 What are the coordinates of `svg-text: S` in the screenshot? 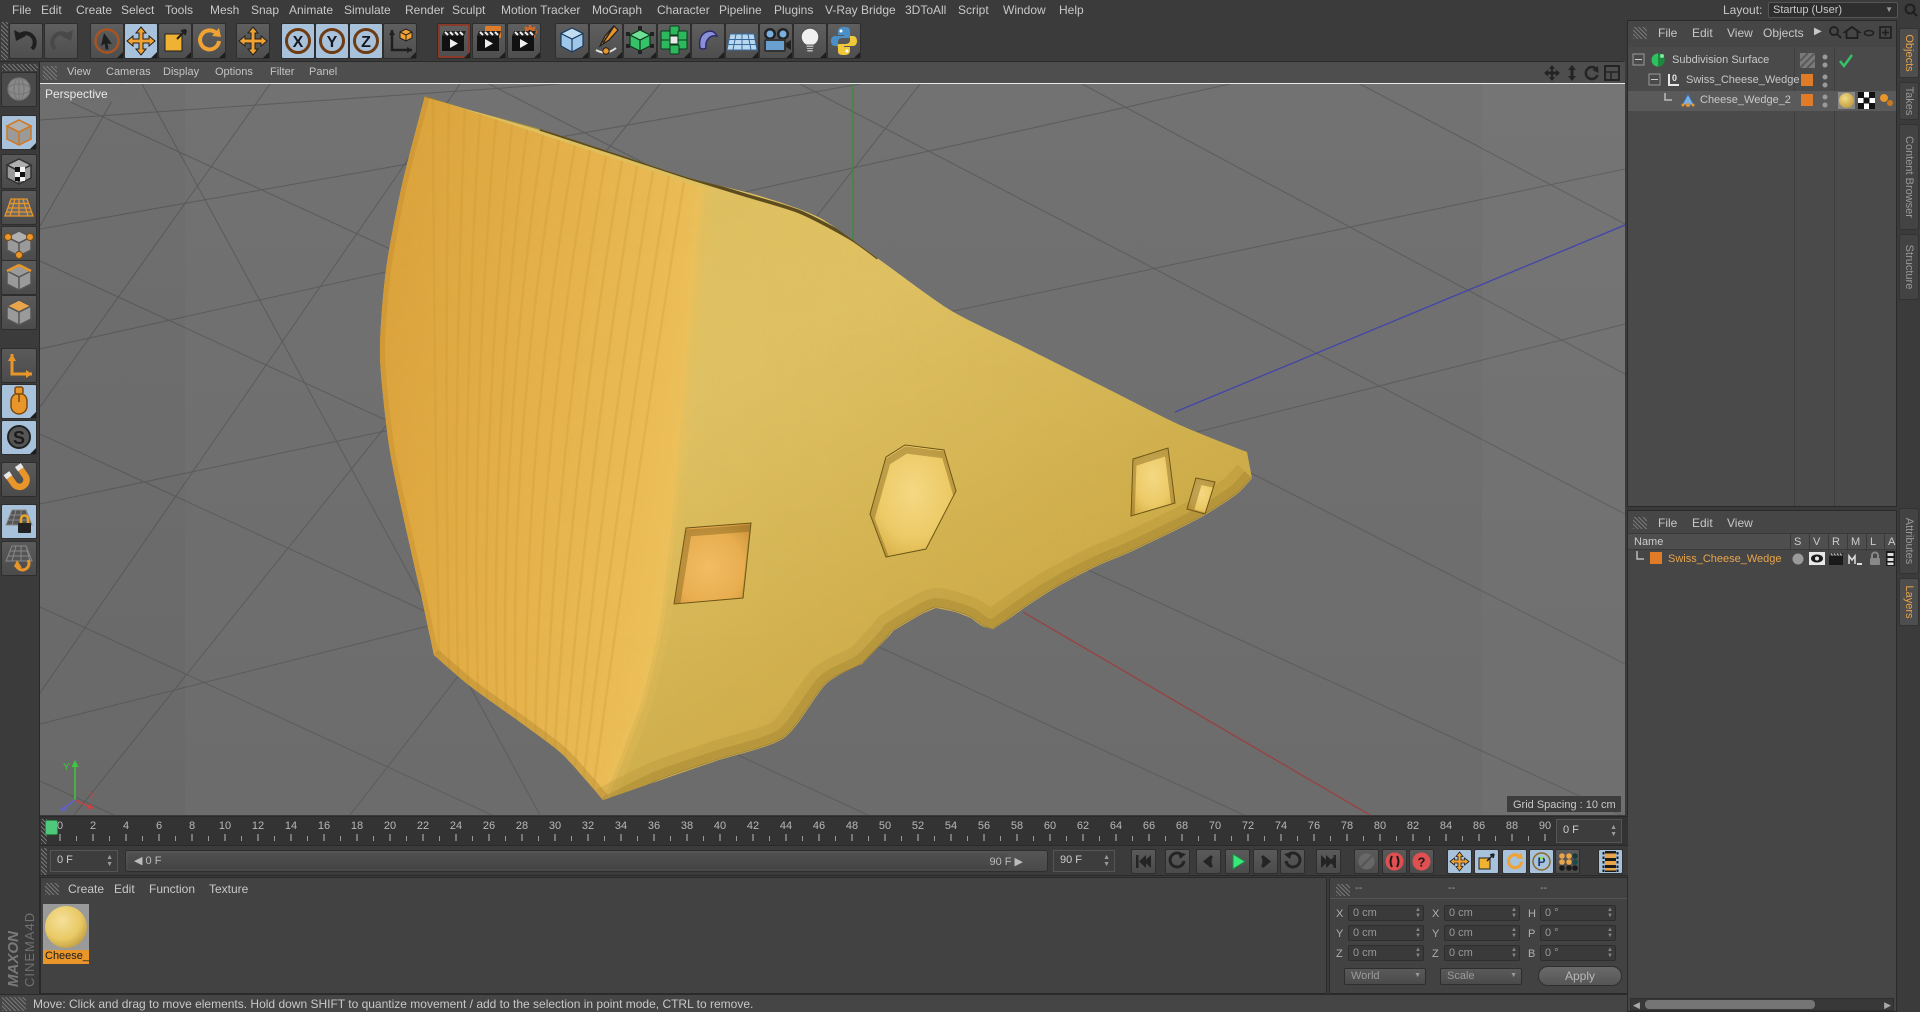 It's located at (19, 438).